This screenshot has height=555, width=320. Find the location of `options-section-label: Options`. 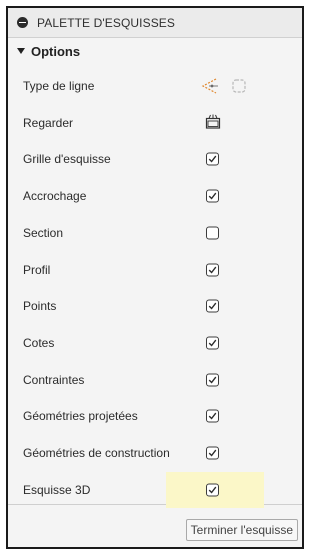

options-section-label: Options is located at coordinates (56, 51).